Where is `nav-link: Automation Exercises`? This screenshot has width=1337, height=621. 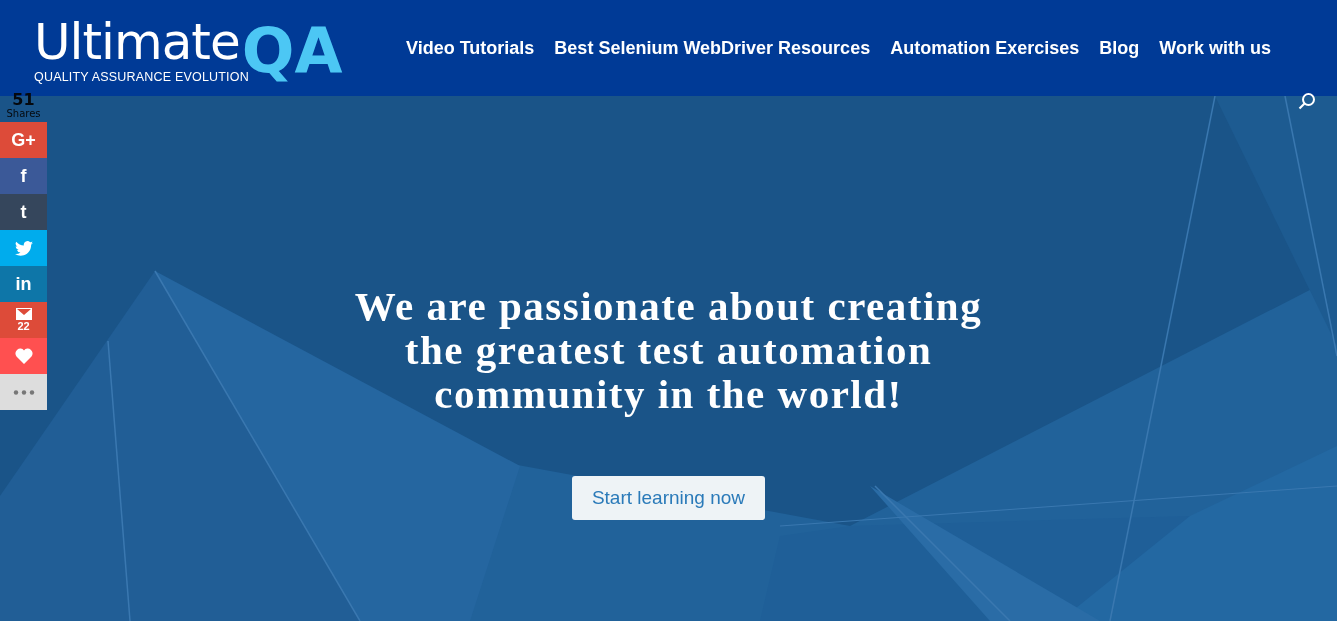
nav-link: Automation Exercises is located at coordinates (985, 48).